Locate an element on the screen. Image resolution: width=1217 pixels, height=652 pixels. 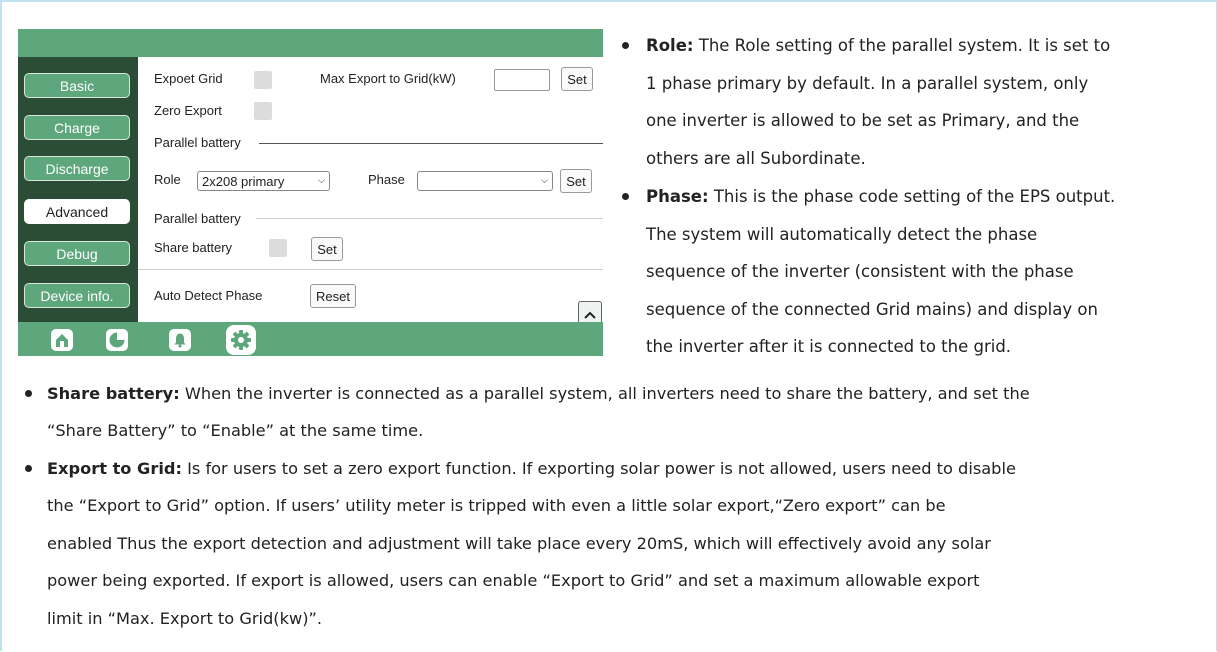
home-icon is located at coordinates (62, 340).